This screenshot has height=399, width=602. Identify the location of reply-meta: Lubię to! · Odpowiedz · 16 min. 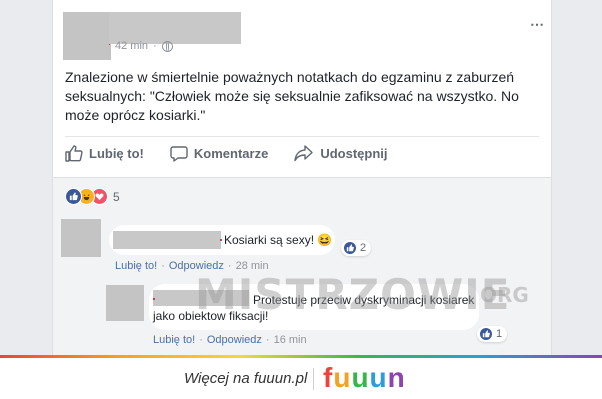
(230, 340).